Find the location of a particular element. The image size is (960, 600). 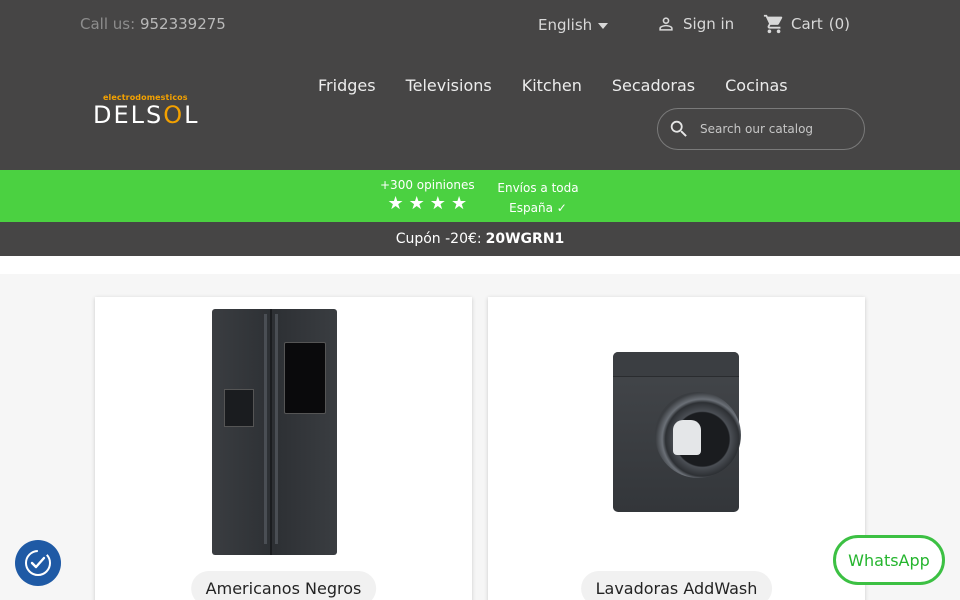

site-logo: electrodomesticos DELSOL is located at coordinates (148, 111).